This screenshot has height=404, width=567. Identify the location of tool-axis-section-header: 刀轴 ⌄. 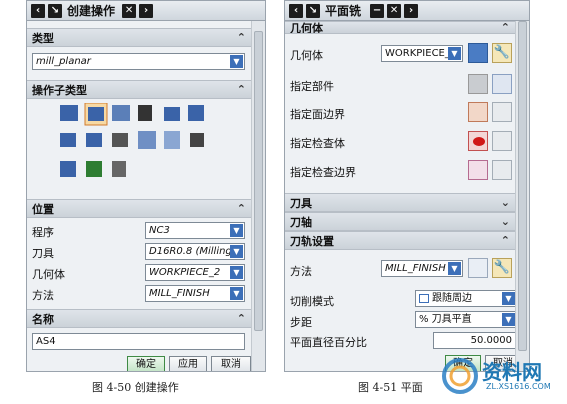
(400, 221).